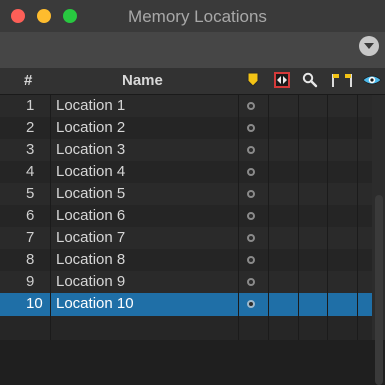 Image resolution: width=385 pixels, height=385 pixels. Describe the element at coordinates (90, 128) in the screenshot. I see `row-name: Location 2` at that location.